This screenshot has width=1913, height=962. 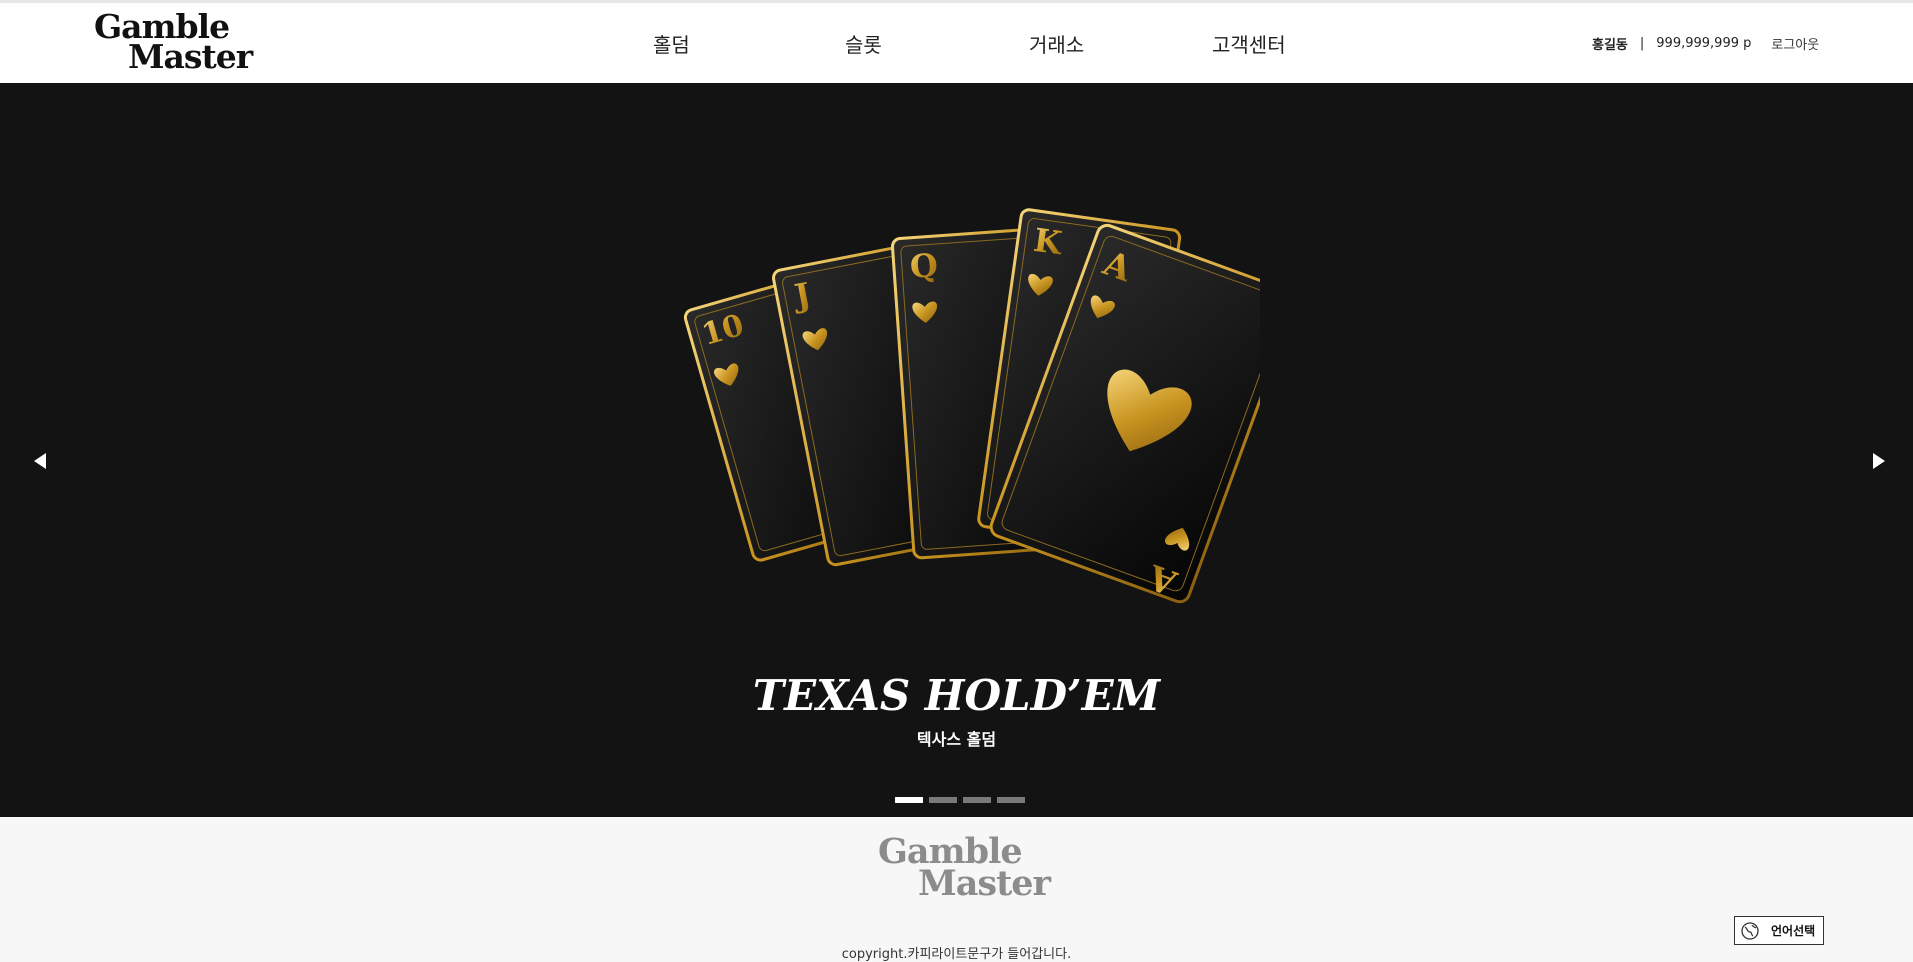 What do you see at coordinates (971, 406) in the screenshot?
I see `playing-cards-illustration: 10 J Q K A A` at bounding box center [971, 406].